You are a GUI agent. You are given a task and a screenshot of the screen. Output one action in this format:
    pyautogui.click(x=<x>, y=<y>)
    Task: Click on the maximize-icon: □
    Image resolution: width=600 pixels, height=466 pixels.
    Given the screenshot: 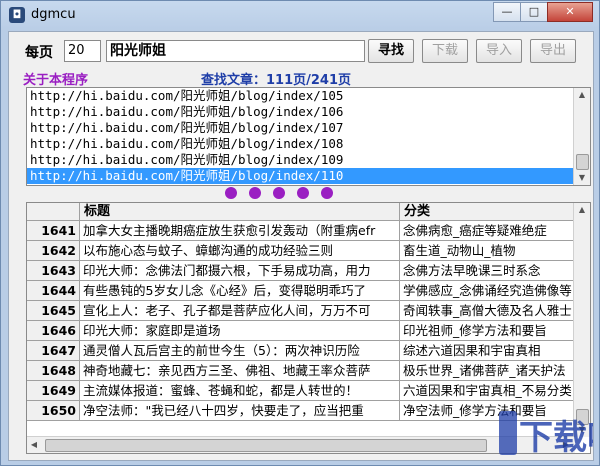 What is the action you would take?
    pyautogui.click(x=534, y=12)
    